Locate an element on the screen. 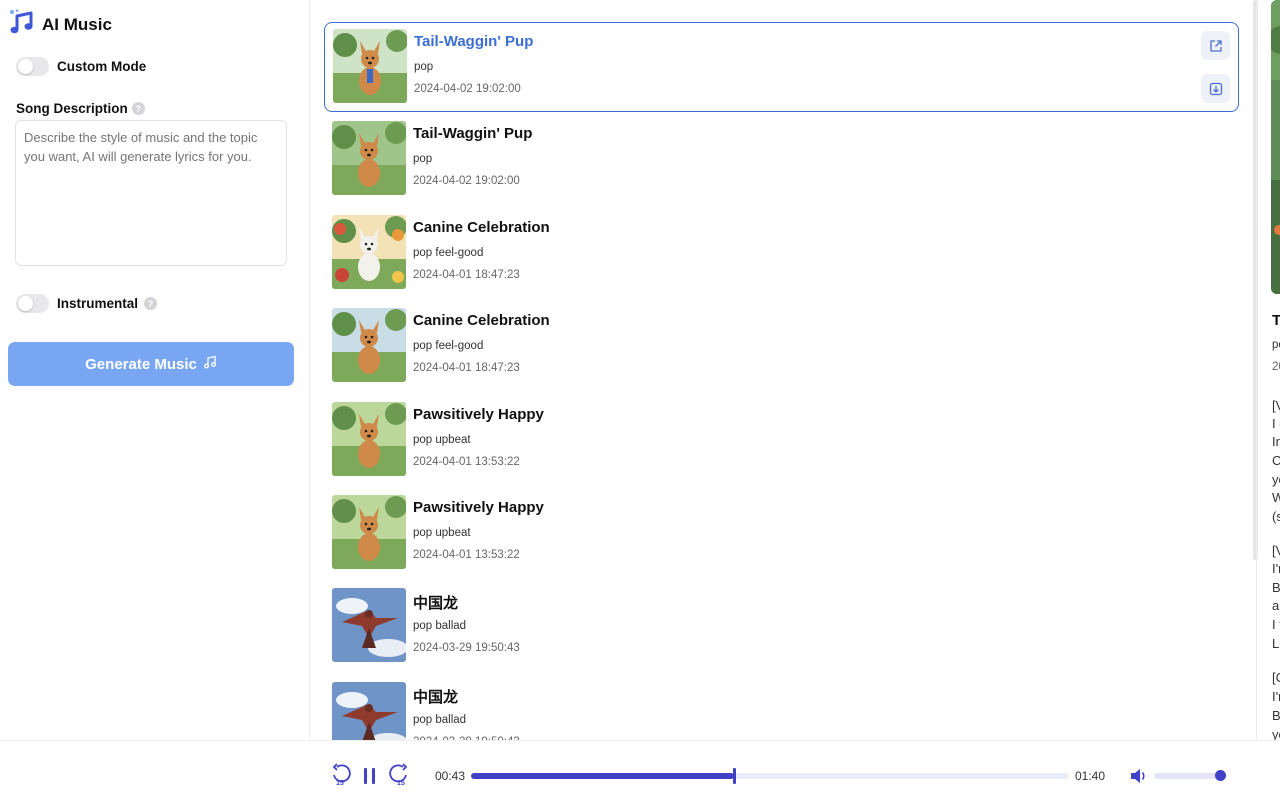  rewind-seconds: 15 is located at coordinates (340, 783).